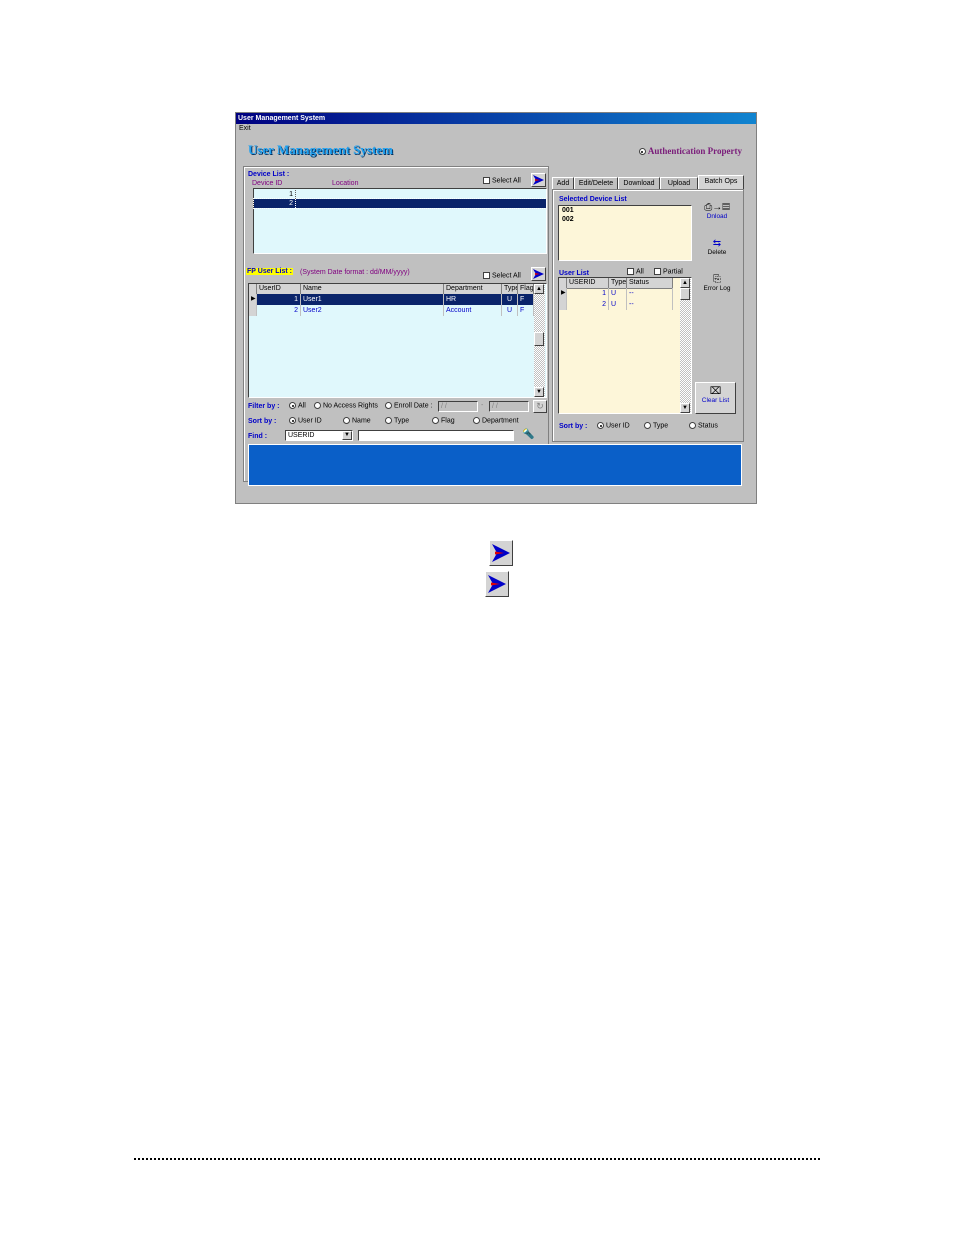 The width and height of the screenshot is (954, 1235). Describe the element at coordinates (573, 426) in the screenshot. I see `batch-sort-label: Sort by :` at that location.